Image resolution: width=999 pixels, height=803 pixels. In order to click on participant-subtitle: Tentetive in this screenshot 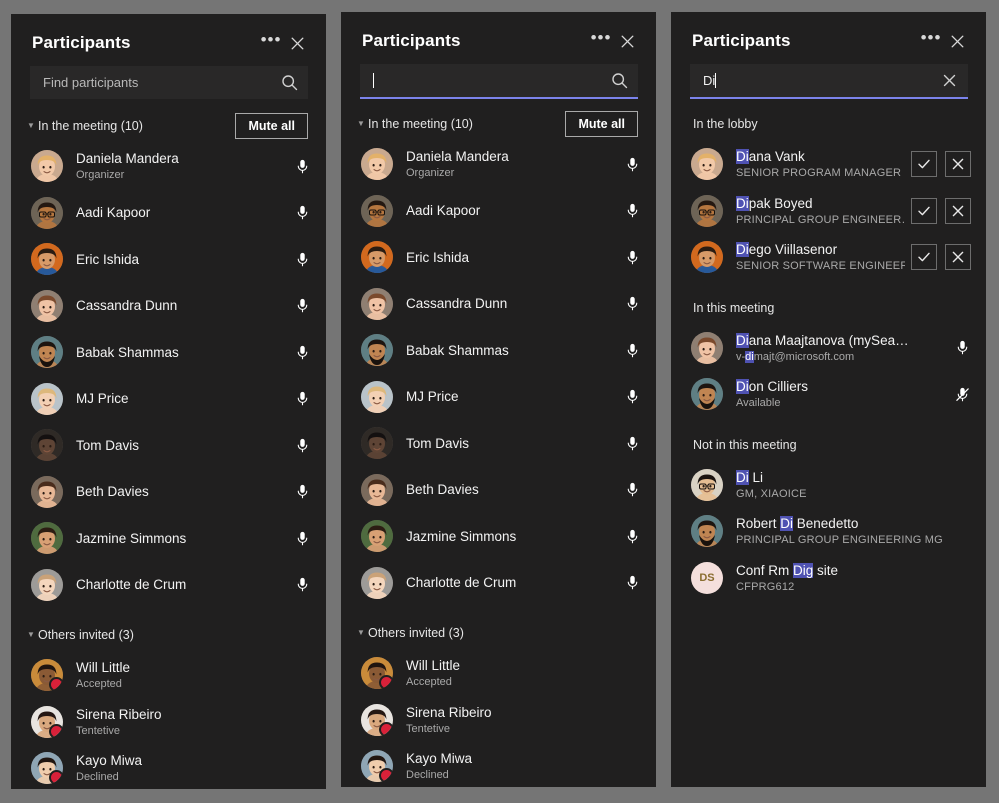, I will do `click(428, 728)`.